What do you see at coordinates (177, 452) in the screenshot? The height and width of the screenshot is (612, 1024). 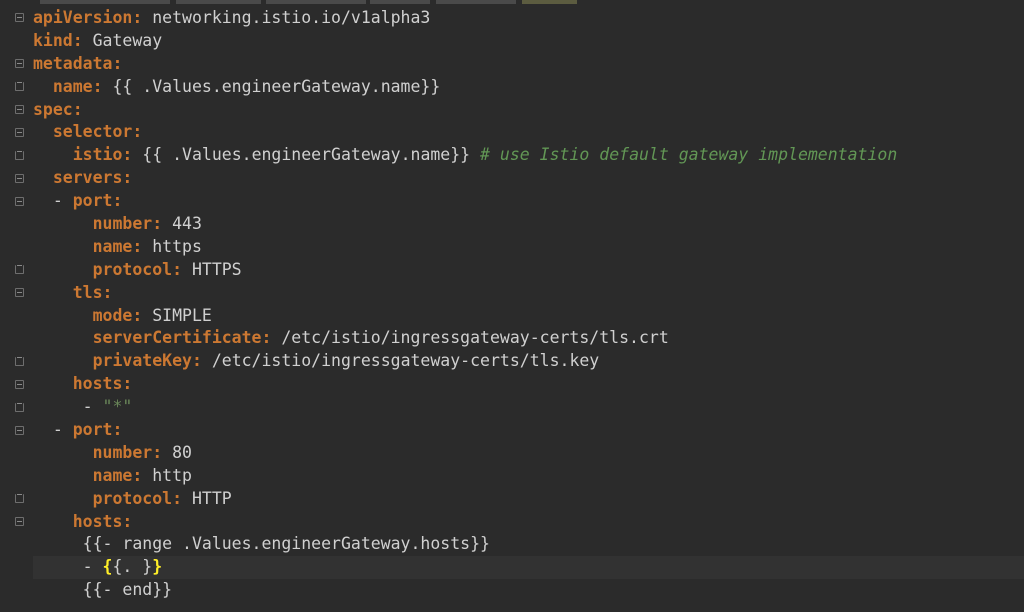 I see `yaml-value: 80` at bounding box center [177, 452].